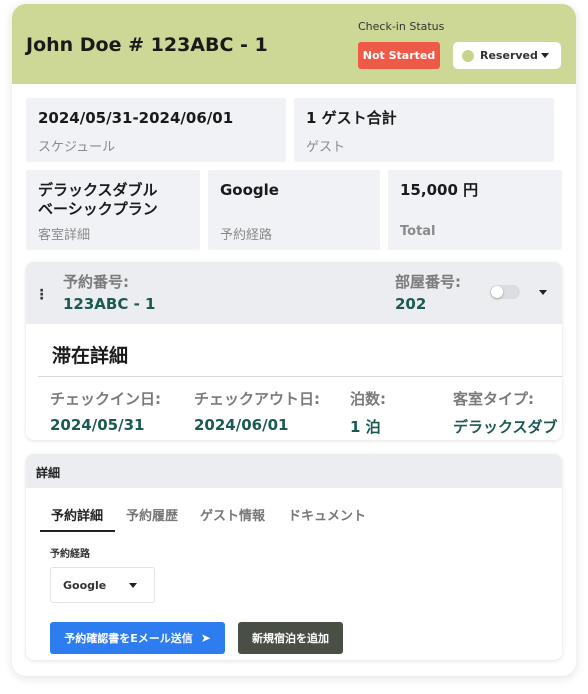 The height and width of the screenshot is (694, 588). Describe the element at coordinates (64, 235) in the screenshot. I see `room-label: 客室詳細` at that location.